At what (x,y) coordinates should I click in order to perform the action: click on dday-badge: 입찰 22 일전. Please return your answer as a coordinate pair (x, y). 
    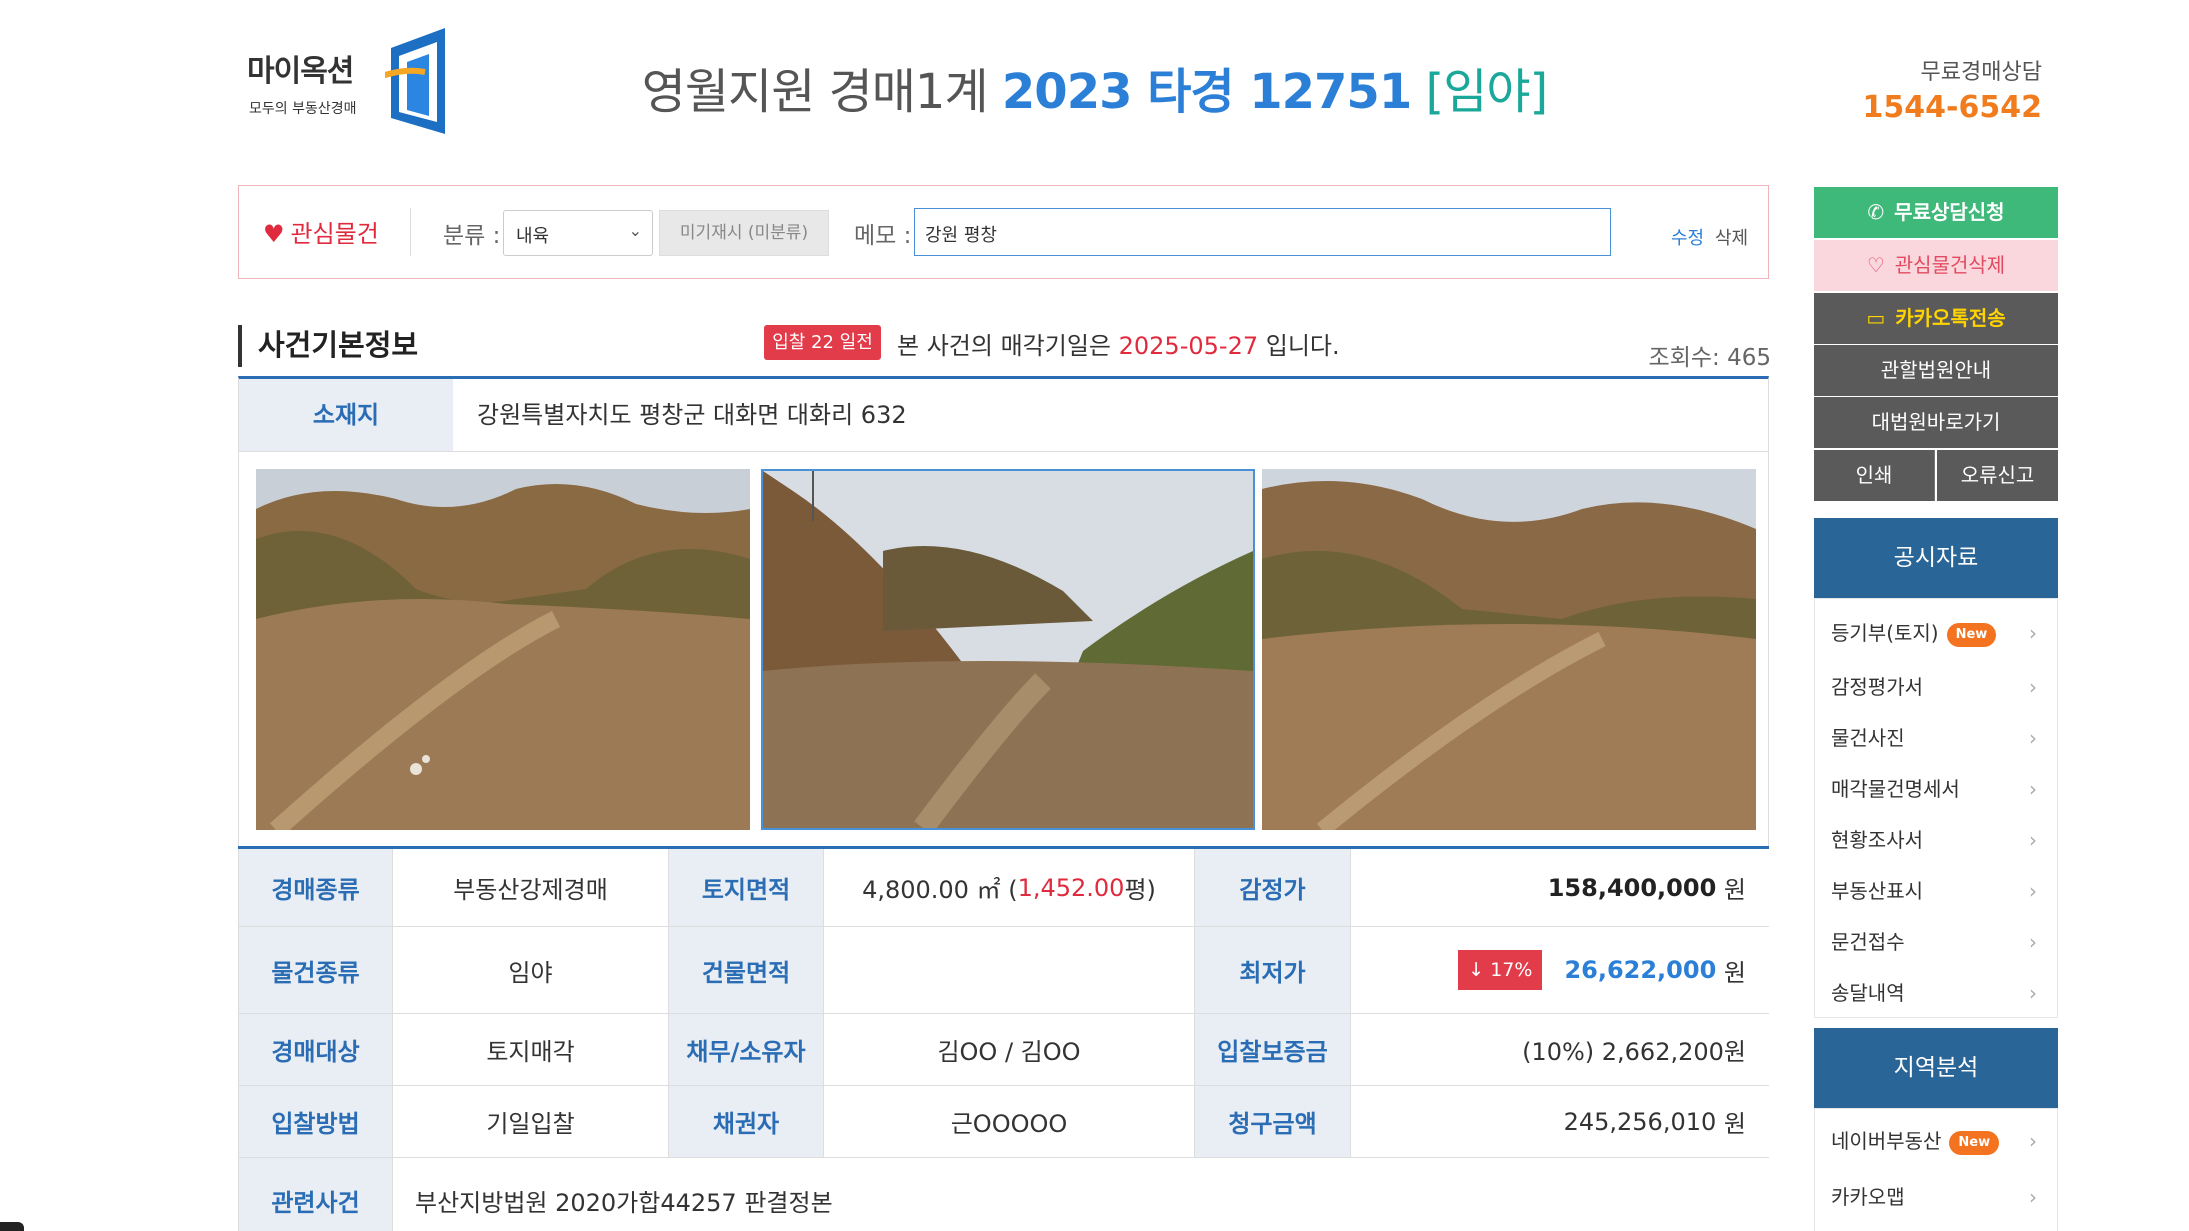
    Looking at the image, I should click on (822, 342).